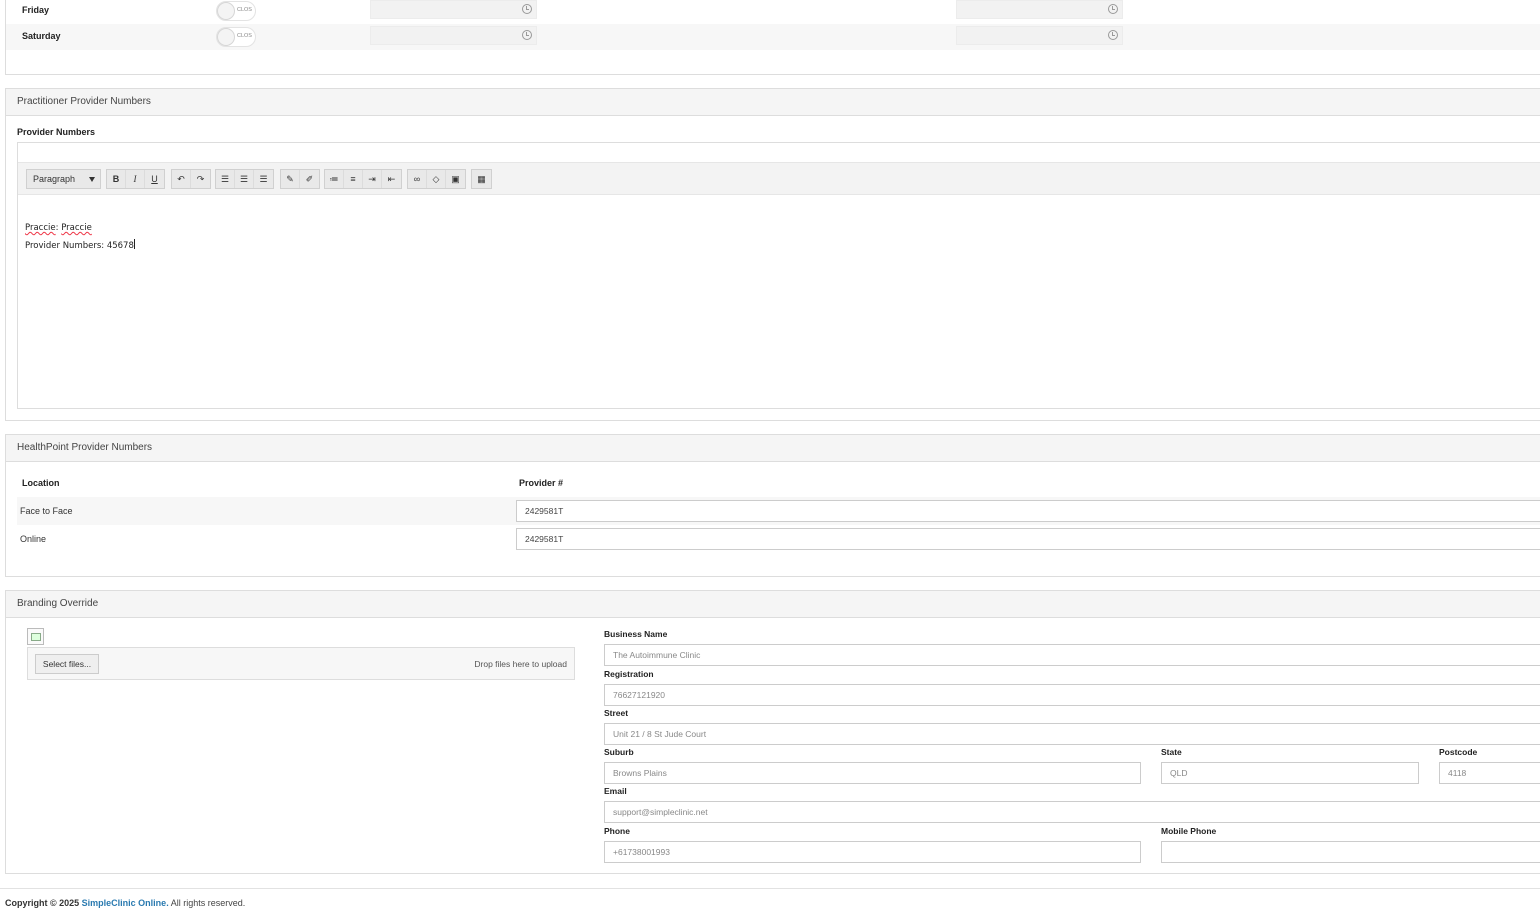 The image size is (1540, 912). What do you see at coordinates (520, 664) in the screenshot?
I see `drop-files-hint: Drop files here to upload` at bounding box center [520, 664].